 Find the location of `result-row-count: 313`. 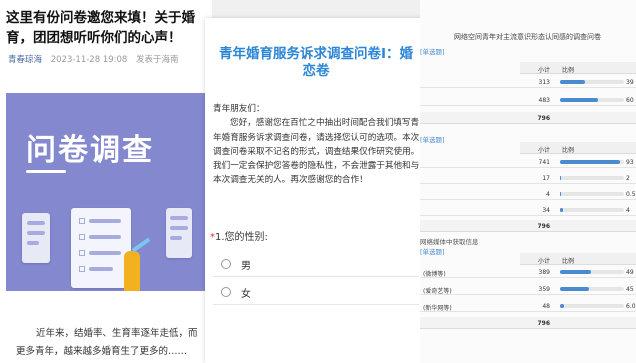

result-row-count: 313 is located at coordinates (544, 82).